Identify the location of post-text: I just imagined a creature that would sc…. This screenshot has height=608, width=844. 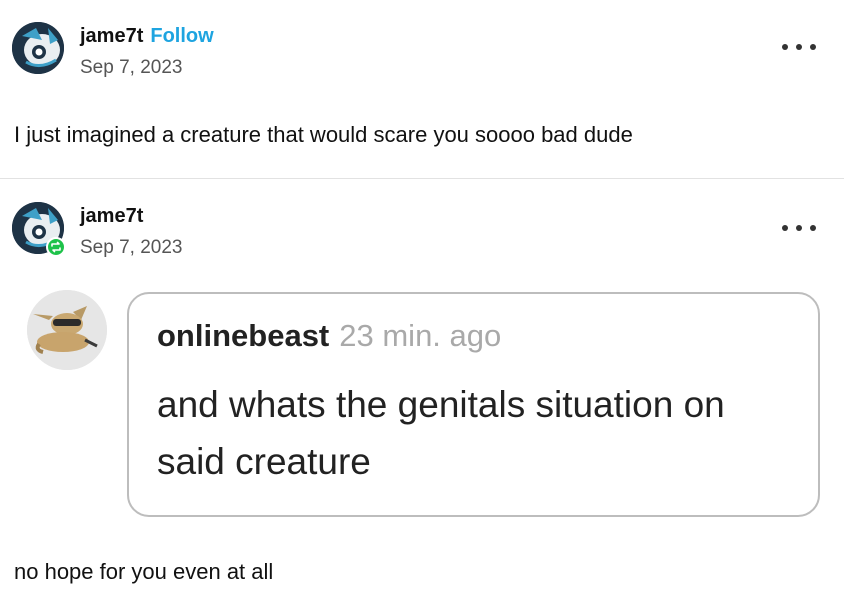
(323, 134).